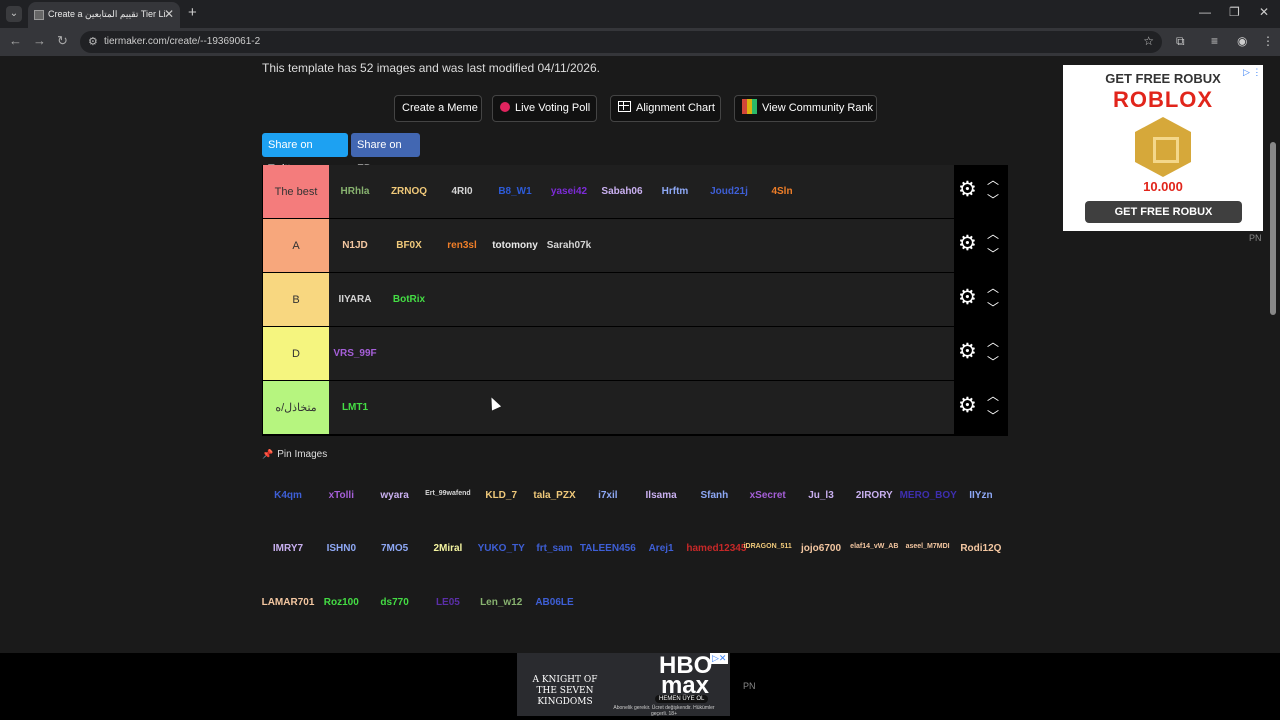  Describe the element at coordinates (874, 546) in the screenshot. I see `pool-item: elaf14_vW_AB` at that location.